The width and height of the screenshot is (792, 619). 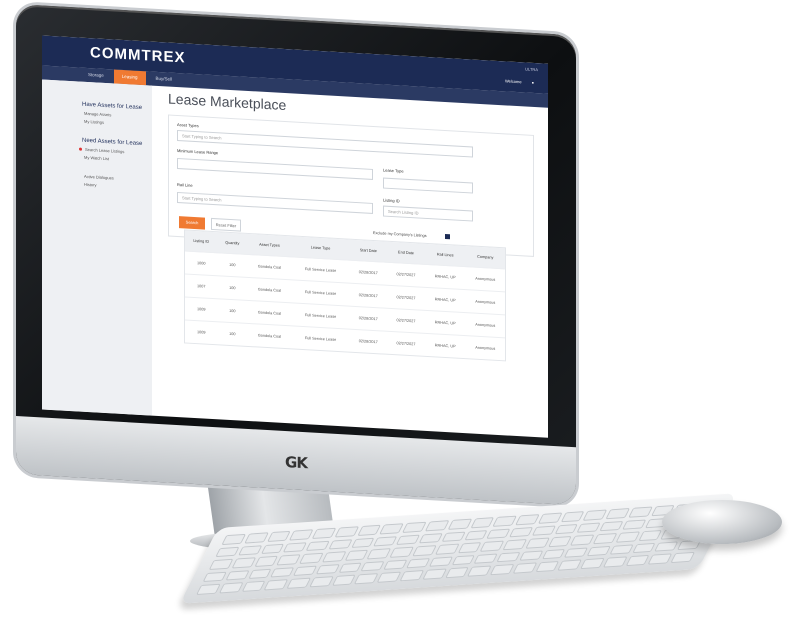 What do you see at coordinates (118, 123) in the screenshot?
I see `sidebar-item-my-listings: My Listings` at bounding box center [118, 123].